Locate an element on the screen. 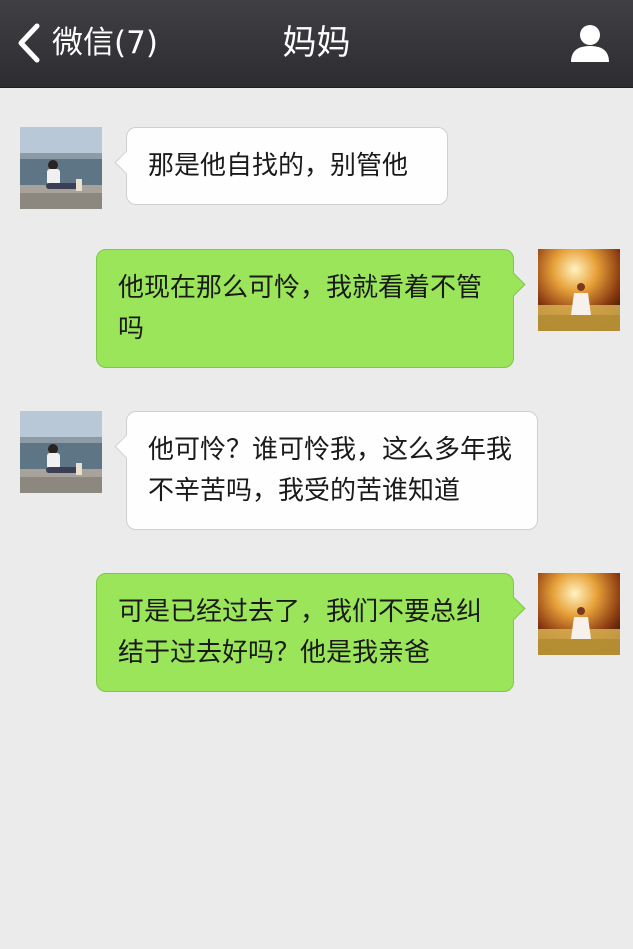 This screenshot has width=633, height=949. sent-message-bubble: 他现在那么可怜，我就看着不管吗 is located at coordinates (311, 308).